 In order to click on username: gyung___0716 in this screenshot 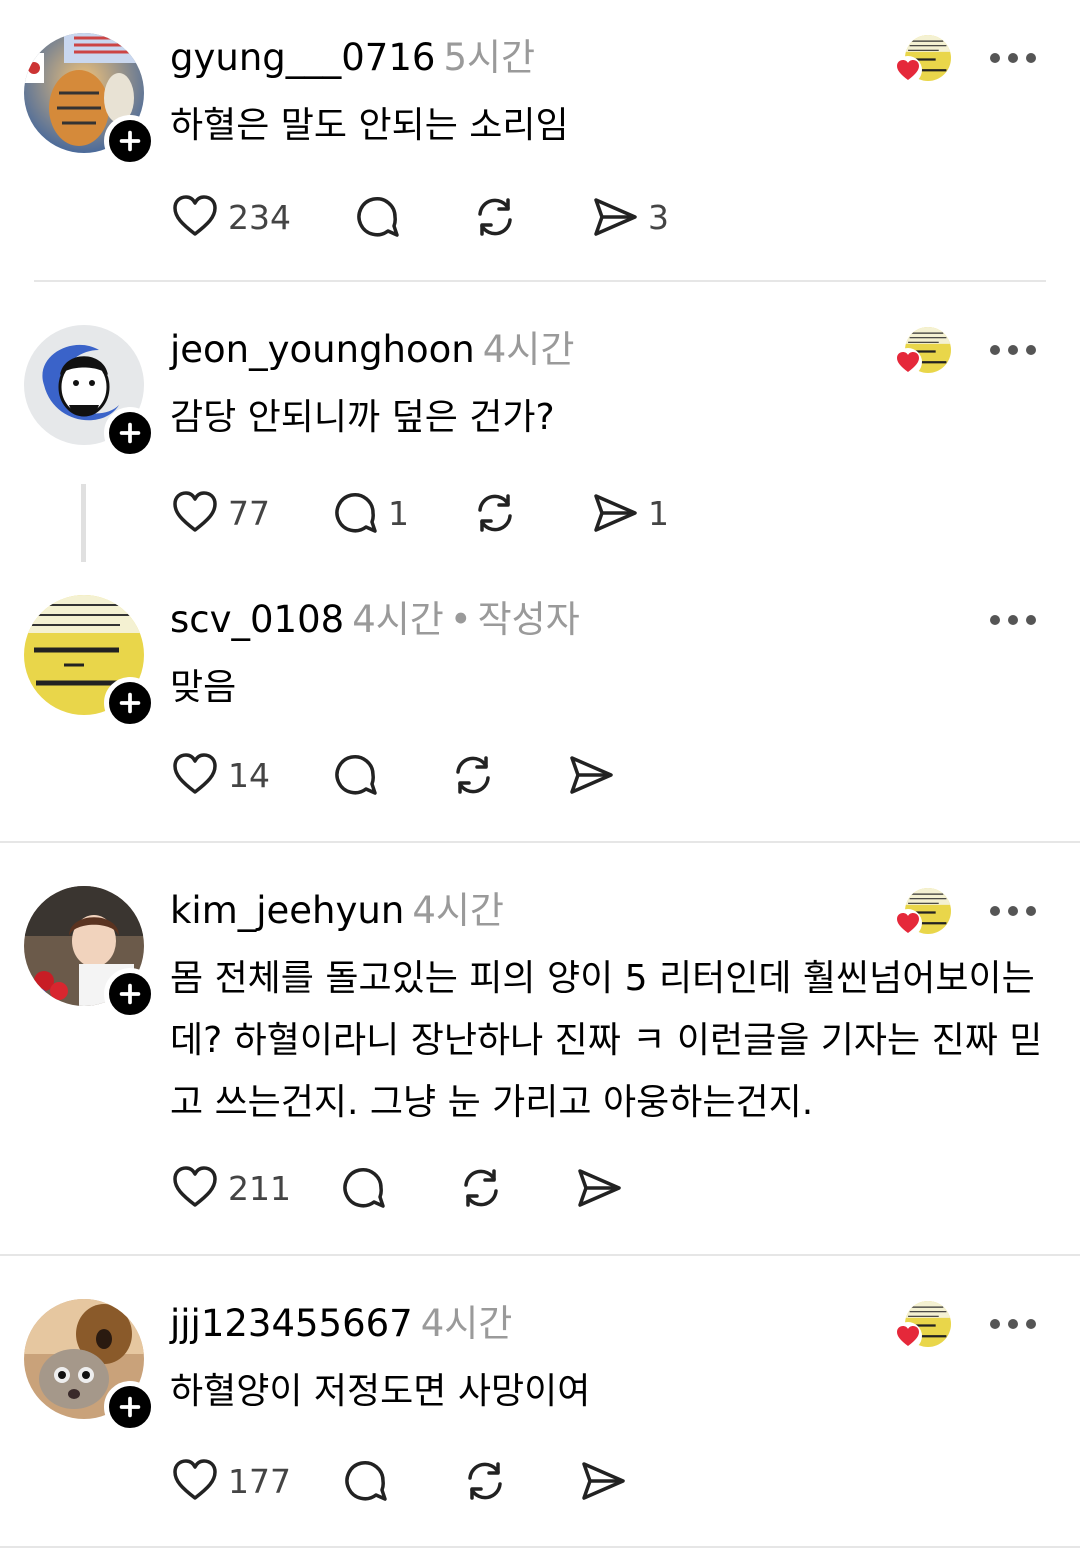, I will do `click(302, 57)`.